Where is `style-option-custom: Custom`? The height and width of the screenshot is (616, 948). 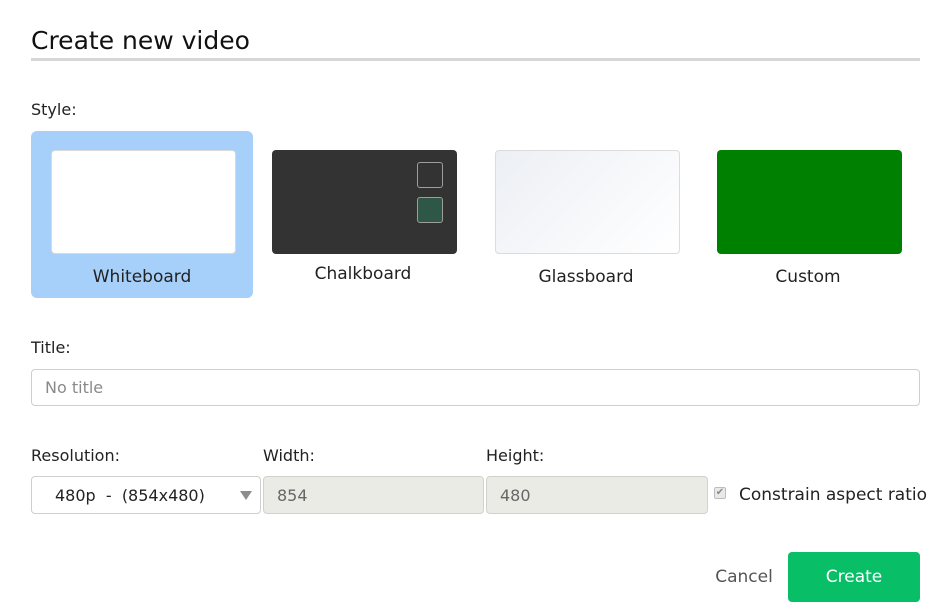
style-option-custom: Custom is located at coordinates (808, 214).